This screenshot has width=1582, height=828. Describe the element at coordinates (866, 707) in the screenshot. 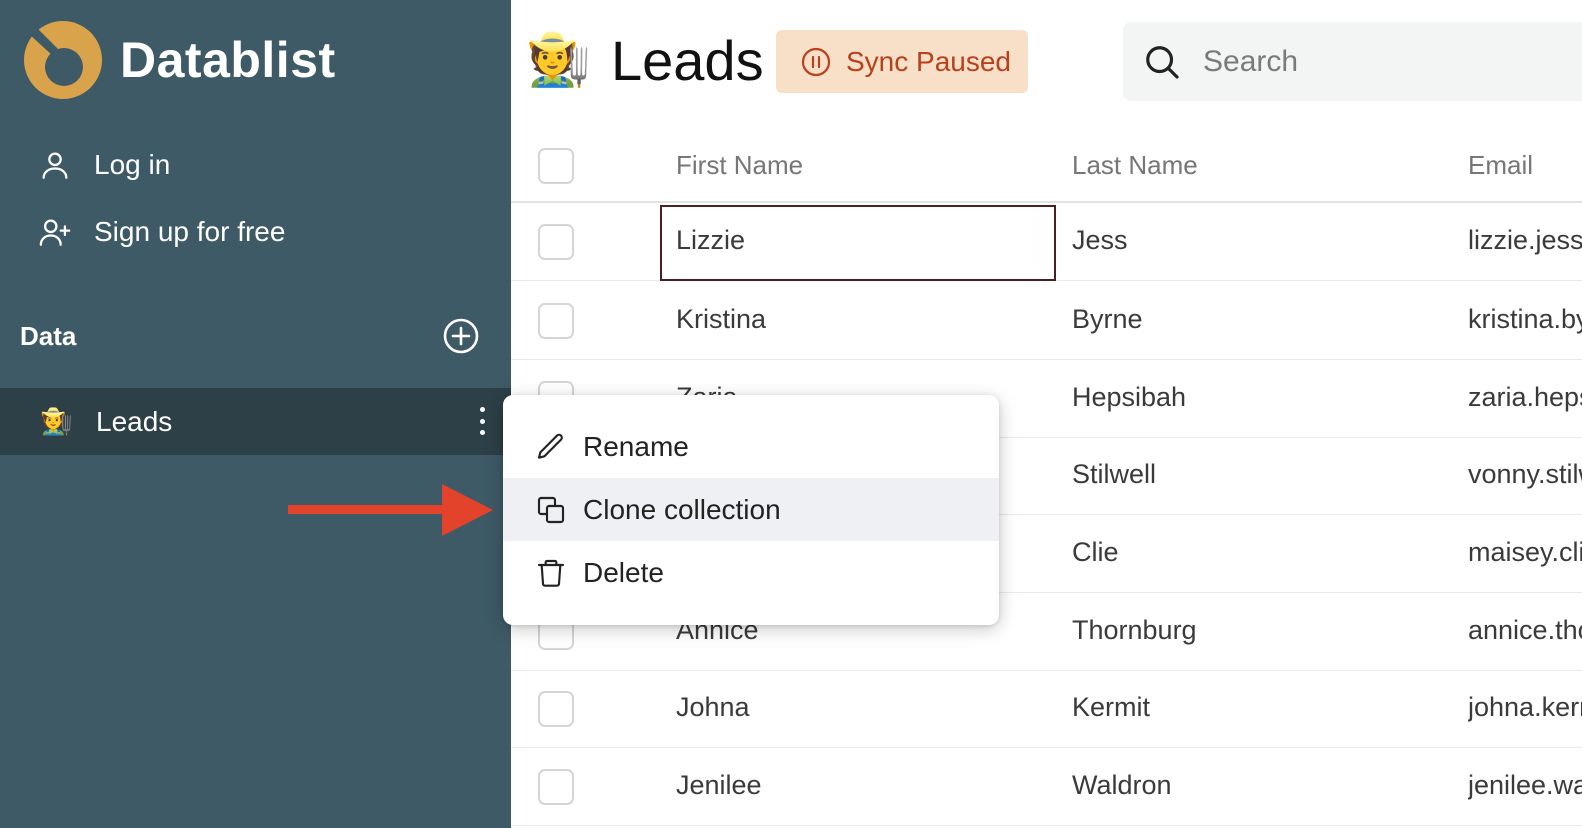

I see `cell-first-name: Johna` at that location.